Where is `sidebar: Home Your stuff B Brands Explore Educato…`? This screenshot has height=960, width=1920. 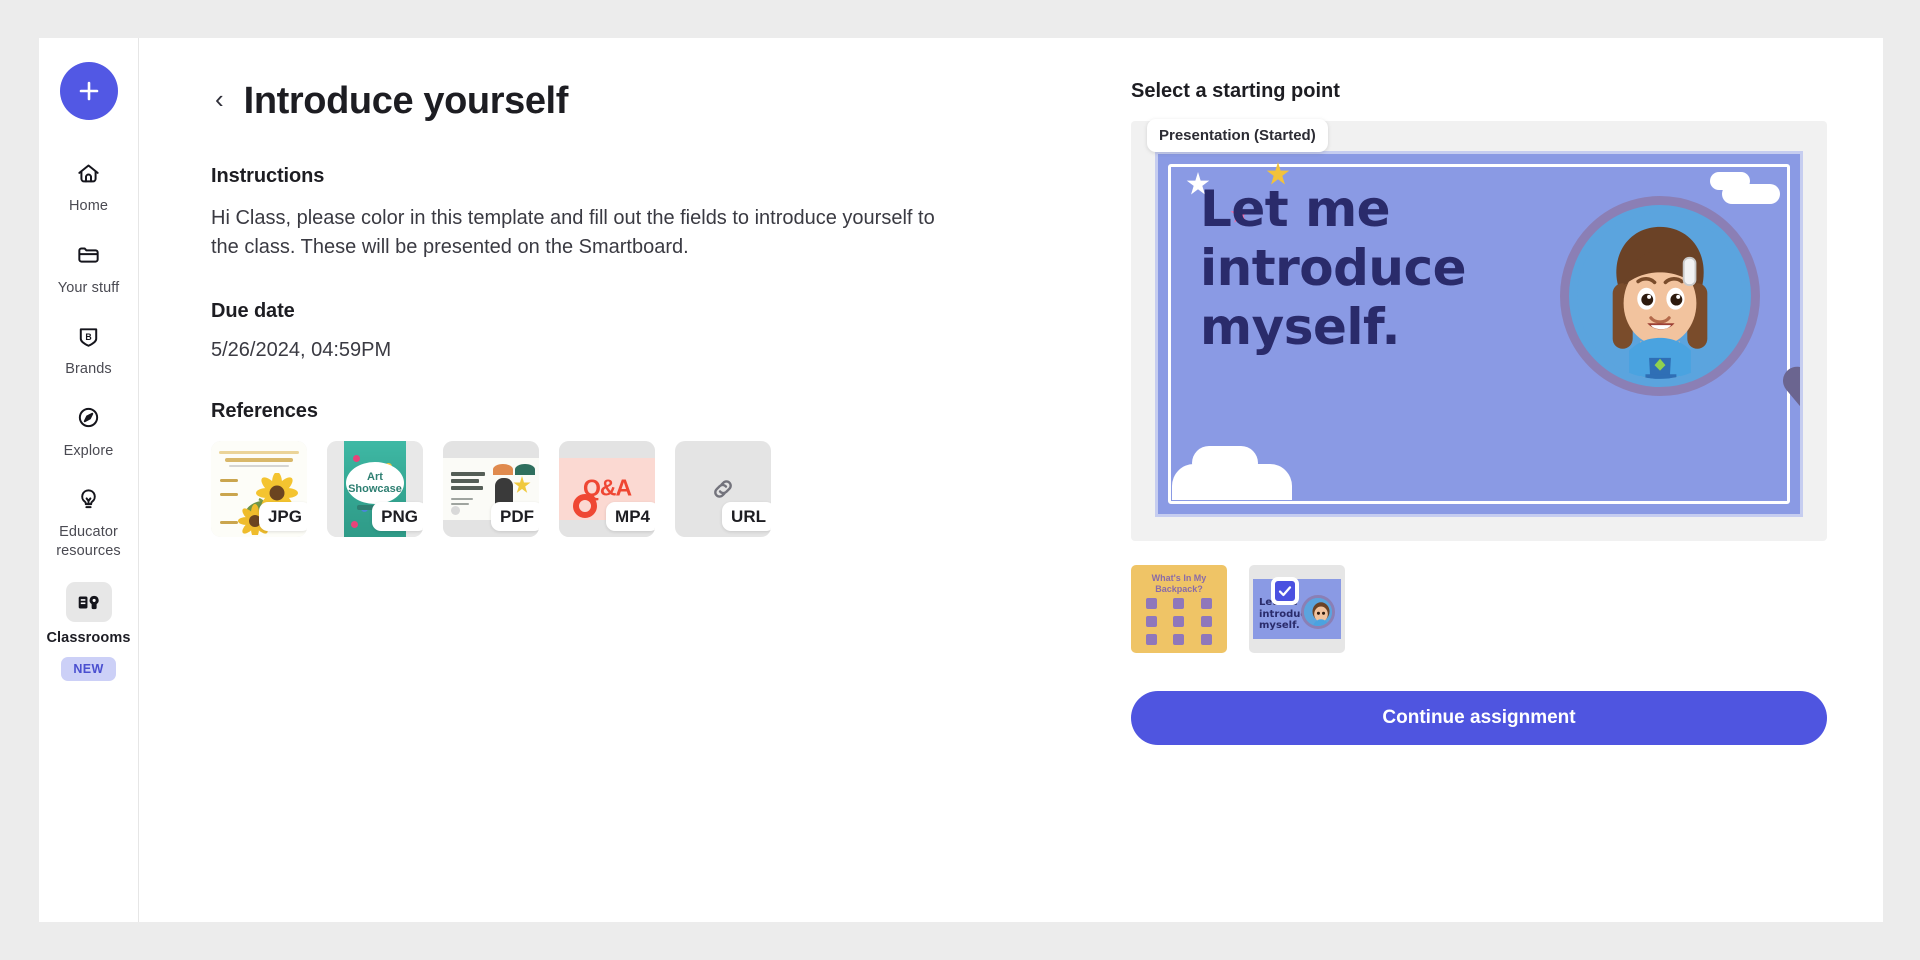
sidebar: Home Your stuff B Brands Explore Educato… is located at coordinates (89, 480).